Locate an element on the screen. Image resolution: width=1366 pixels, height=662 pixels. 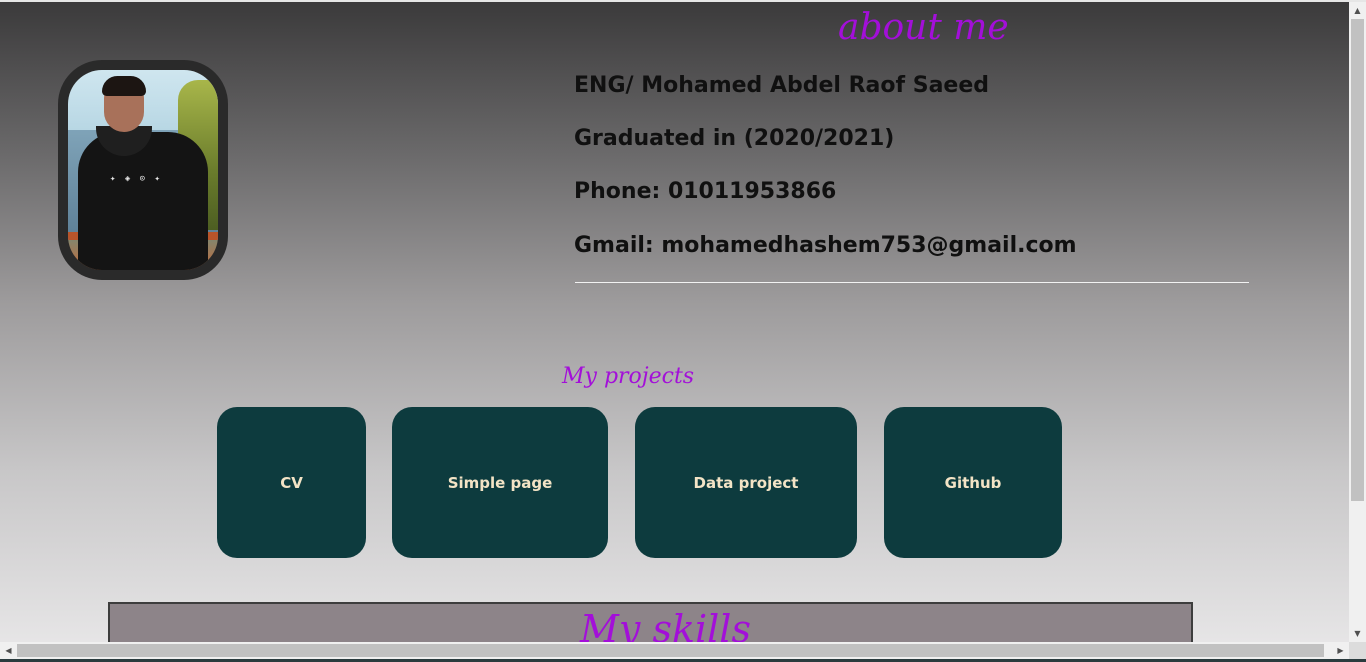
graduation-text: Graduated in (2020/2021) is located at coordinates (734, 138).